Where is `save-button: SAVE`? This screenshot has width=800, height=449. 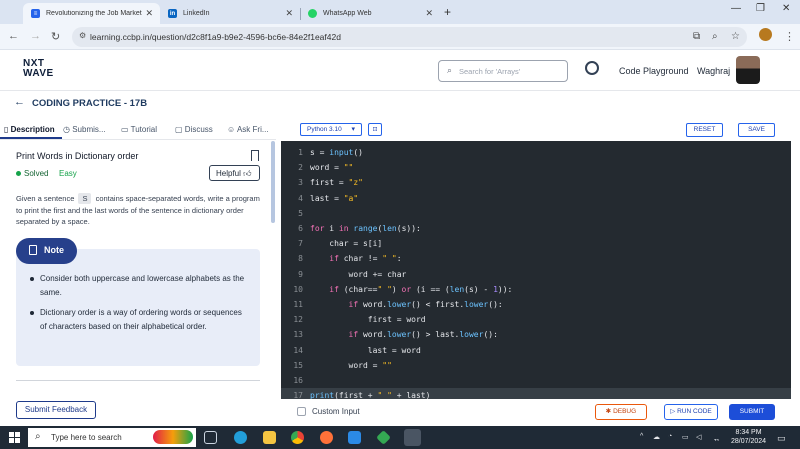 save-button: SAVE is located at coordinates (756, 130).